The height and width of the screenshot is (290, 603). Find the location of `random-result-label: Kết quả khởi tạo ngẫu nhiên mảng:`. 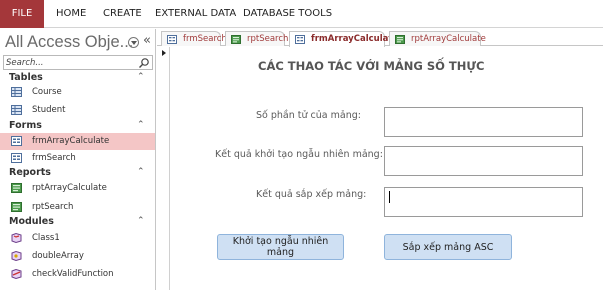

random-result-label: Kết quả khởi tạo ngẫu nhiên mảng: is located at coordinates (299, 154).